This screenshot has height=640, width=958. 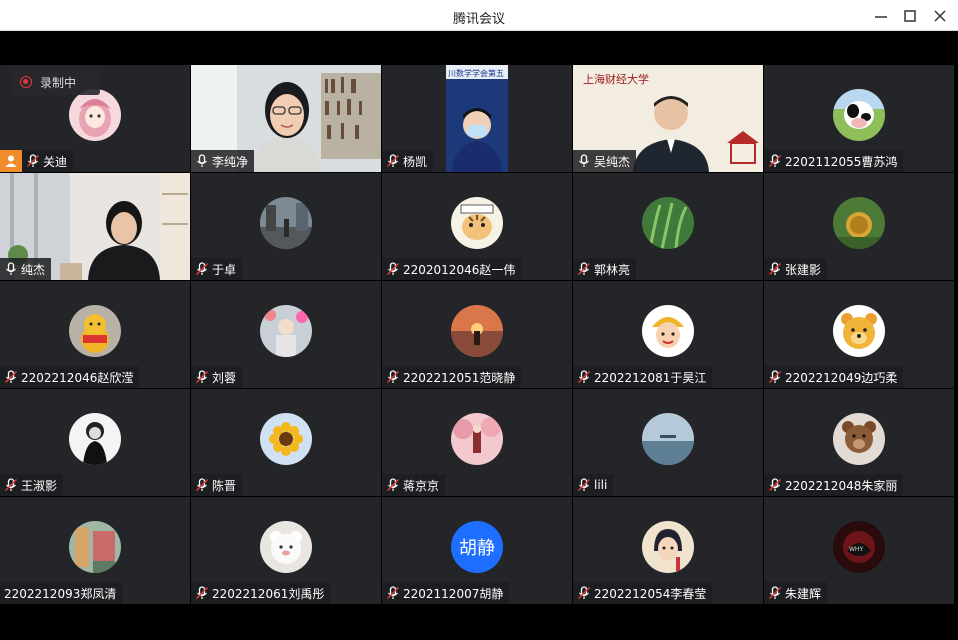 I want to click on participant-nametag: 王淑影, so click(x=32, y=485).